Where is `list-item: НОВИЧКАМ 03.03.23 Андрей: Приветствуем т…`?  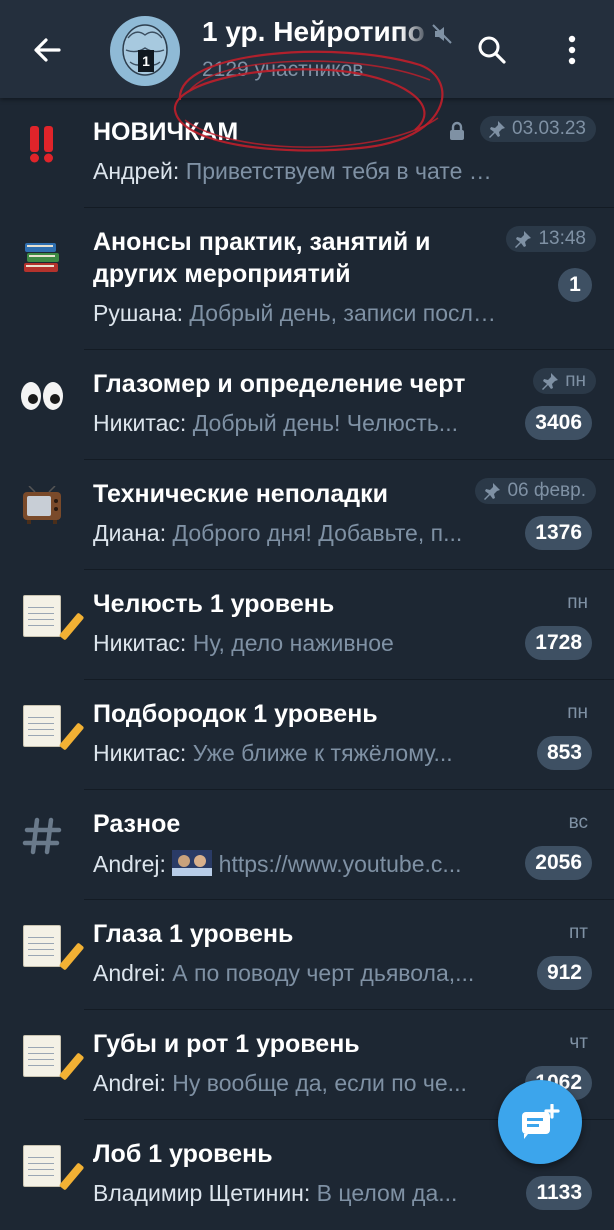 list-item: НОВИЧКАМ 03.03.23 Андрей: Приветствуем т… is located at coordinates (307, 153).